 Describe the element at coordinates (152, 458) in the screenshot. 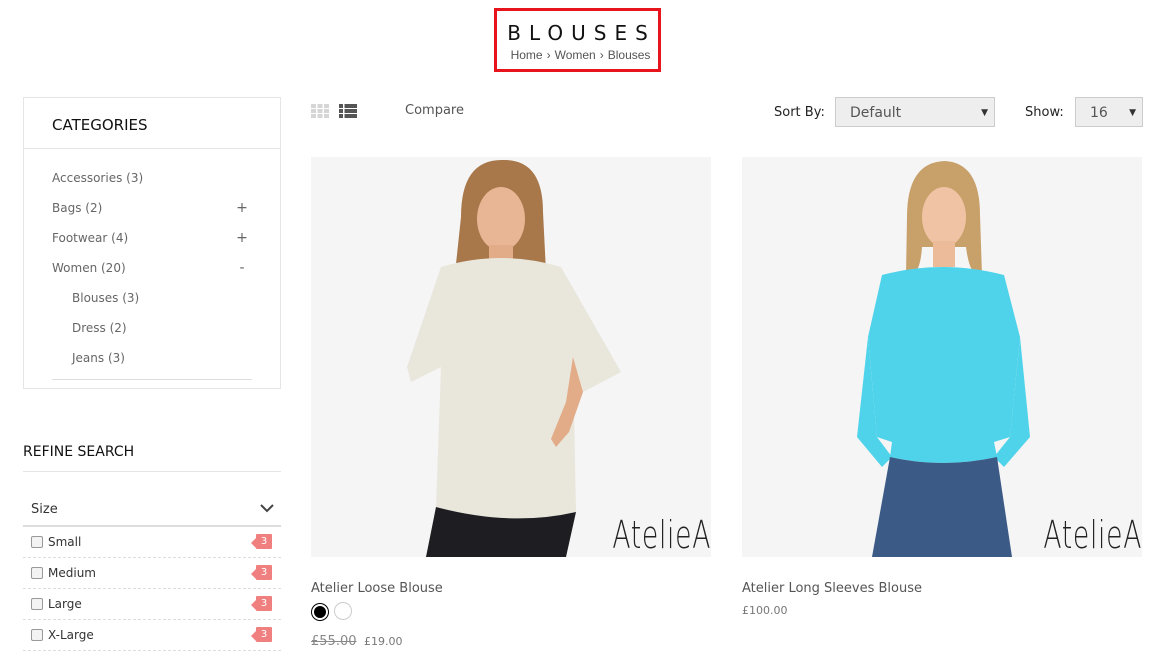

I see `refine-search-heading: REFINE SEARCH` at that location.